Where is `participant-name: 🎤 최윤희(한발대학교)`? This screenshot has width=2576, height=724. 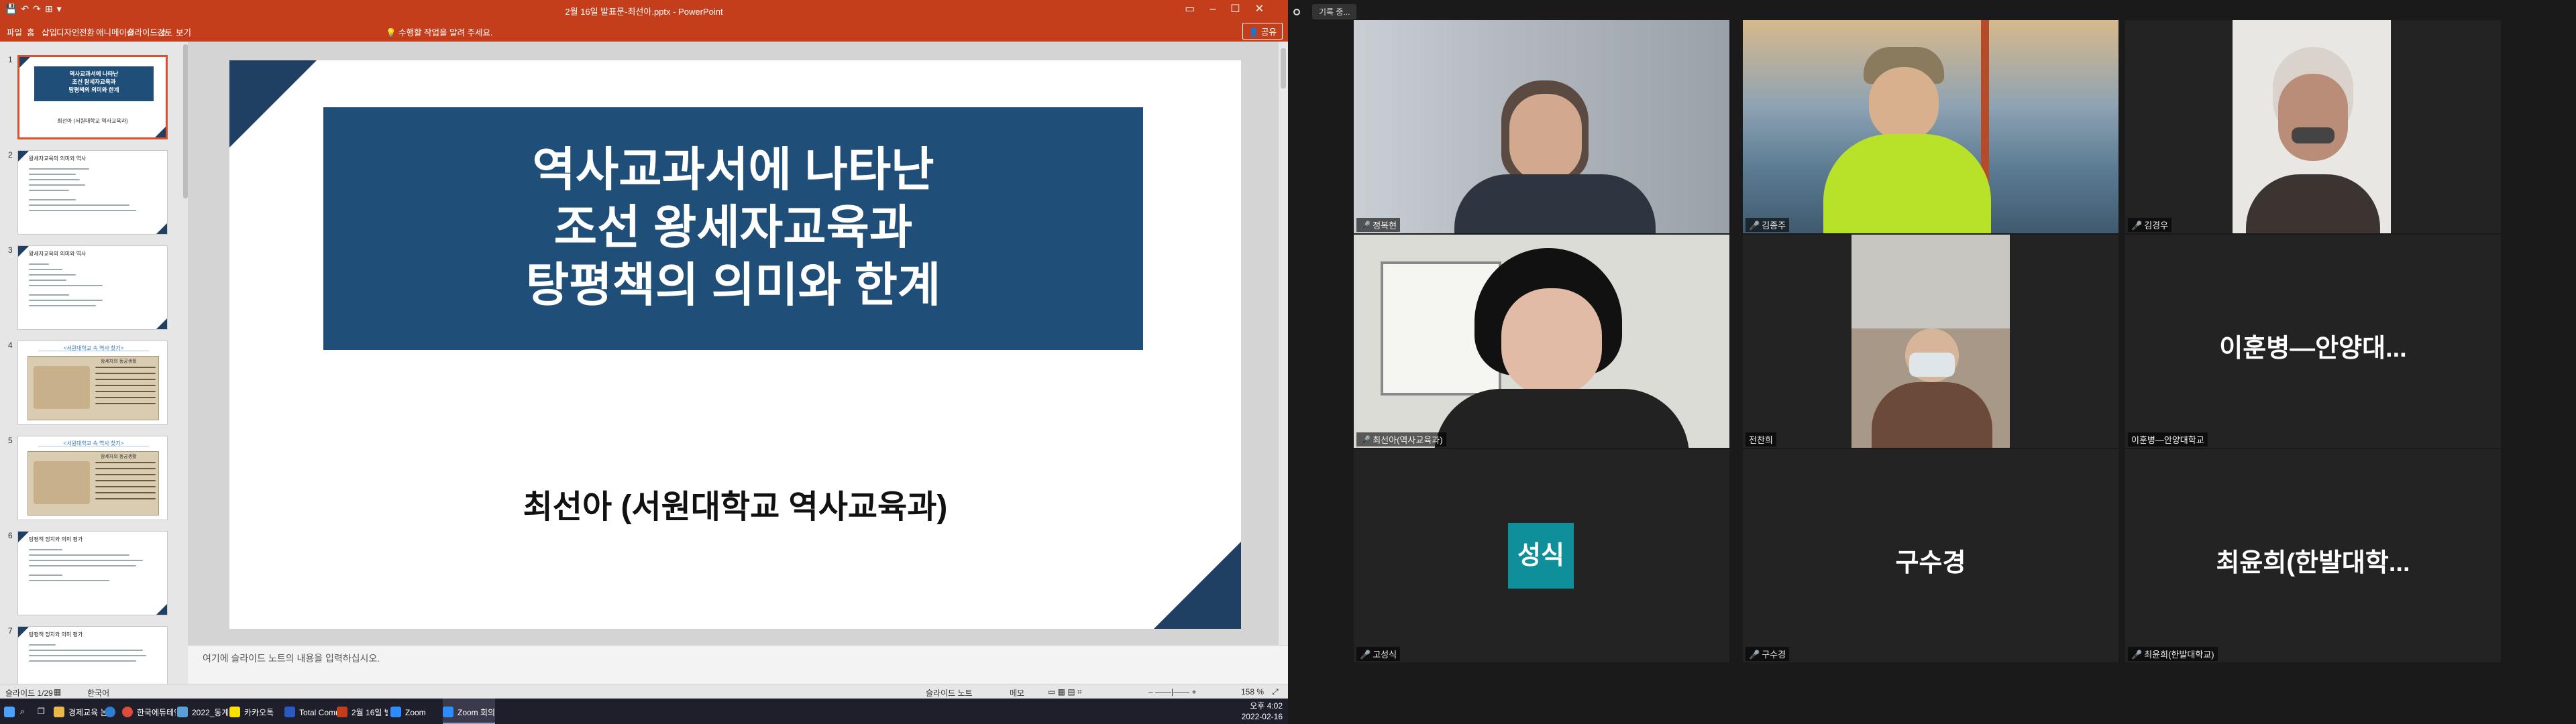 participant-name: 🎤 최윤희(한발대학교) is located at coordinates (2173, 654).